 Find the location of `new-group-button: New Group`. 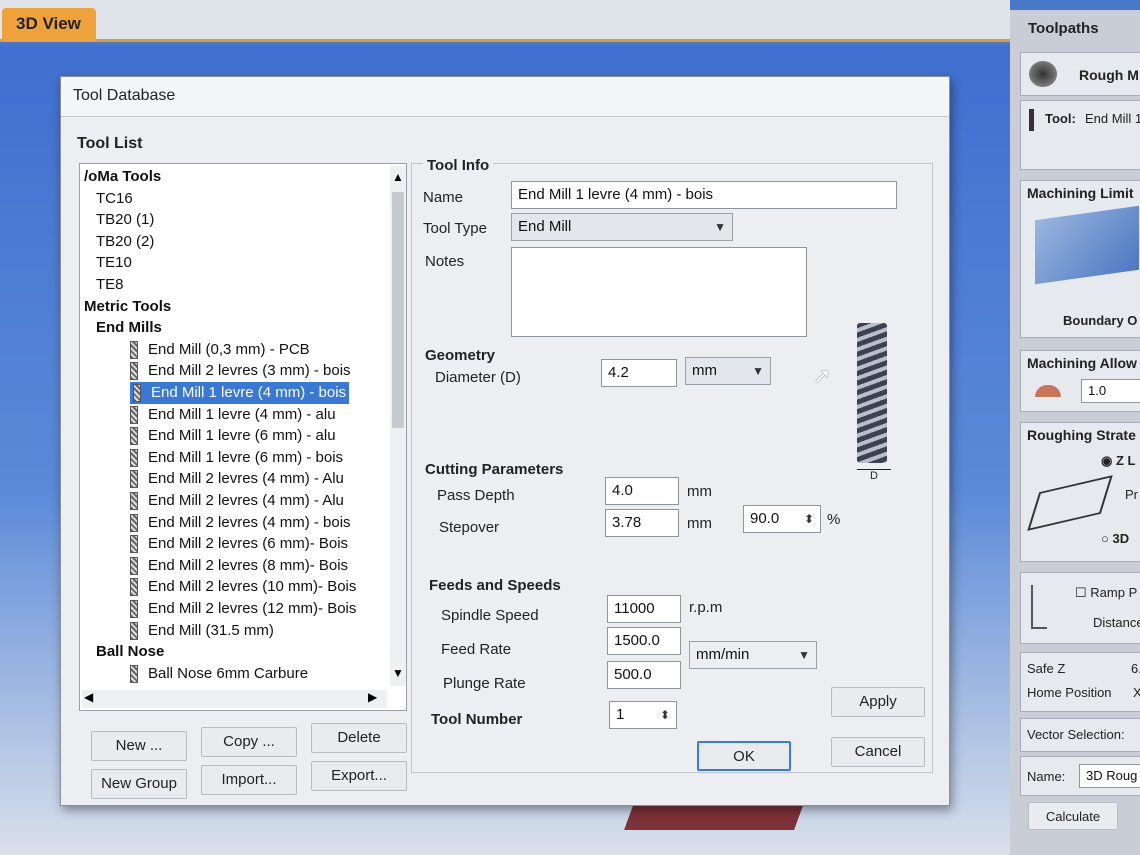

new-group-button: New Group is located at coordinates (139, 784).